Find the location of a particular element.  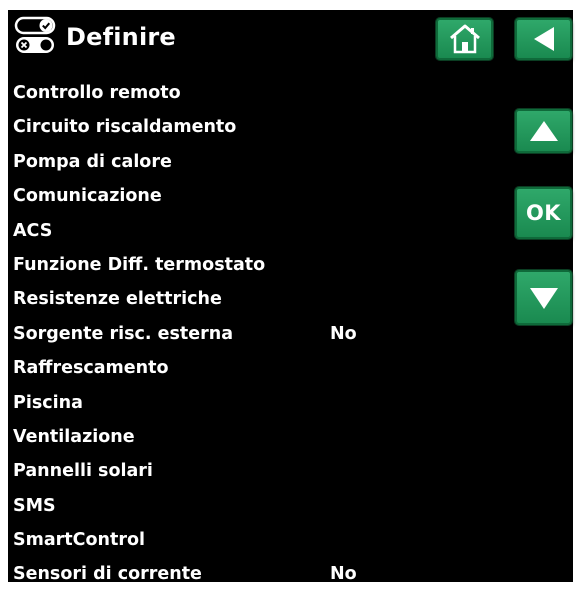

menu-item-label: Ventilazione is located at coordinates (74, 436).